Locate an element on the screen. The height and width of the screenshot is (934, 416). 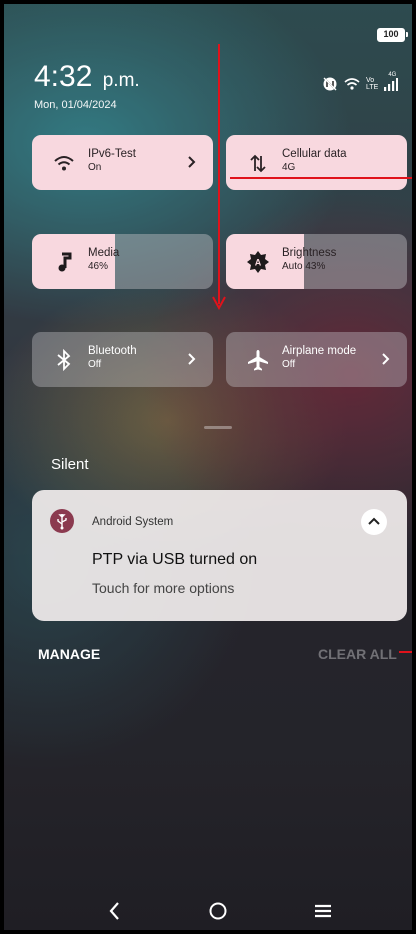
menu-icon is located at coordinates (323, 911).